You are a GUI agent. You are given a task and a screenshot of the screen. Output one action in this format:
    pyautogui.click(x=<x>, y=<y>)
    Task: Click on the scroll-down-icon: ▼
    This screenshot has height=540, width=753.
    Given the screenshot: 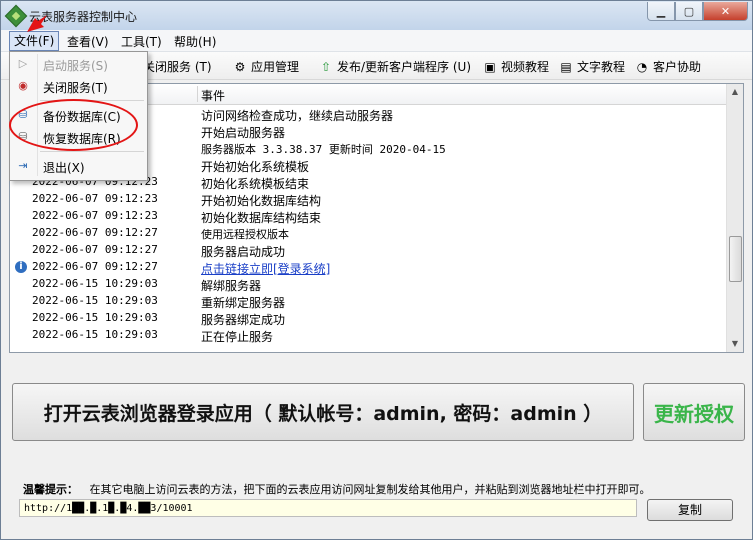 What is the action you would take?
    pyautogui.click(x=735, y=344)
    